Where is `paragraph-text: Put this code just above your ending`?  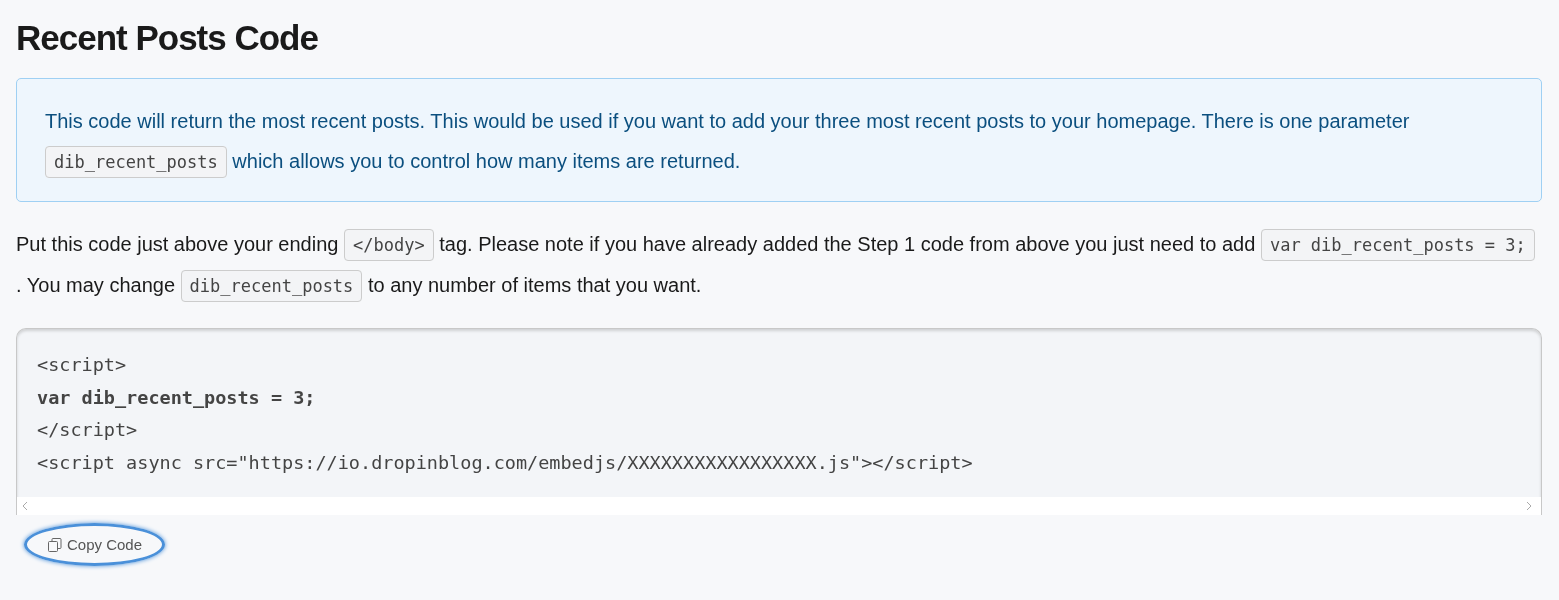 paragraph-text: Put this code just above your ending is located at coordinates (177, 244).